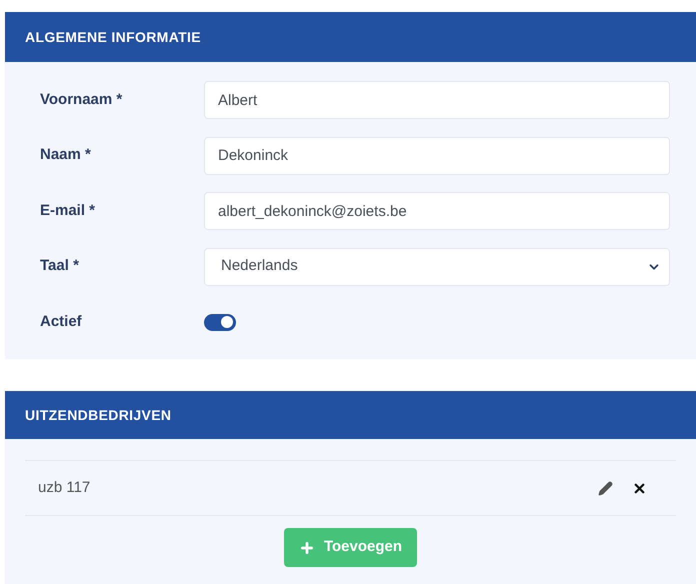 The width and height of the screenshot is (696, 584). I want to click on field-label: Taal *, so click(60, 266).